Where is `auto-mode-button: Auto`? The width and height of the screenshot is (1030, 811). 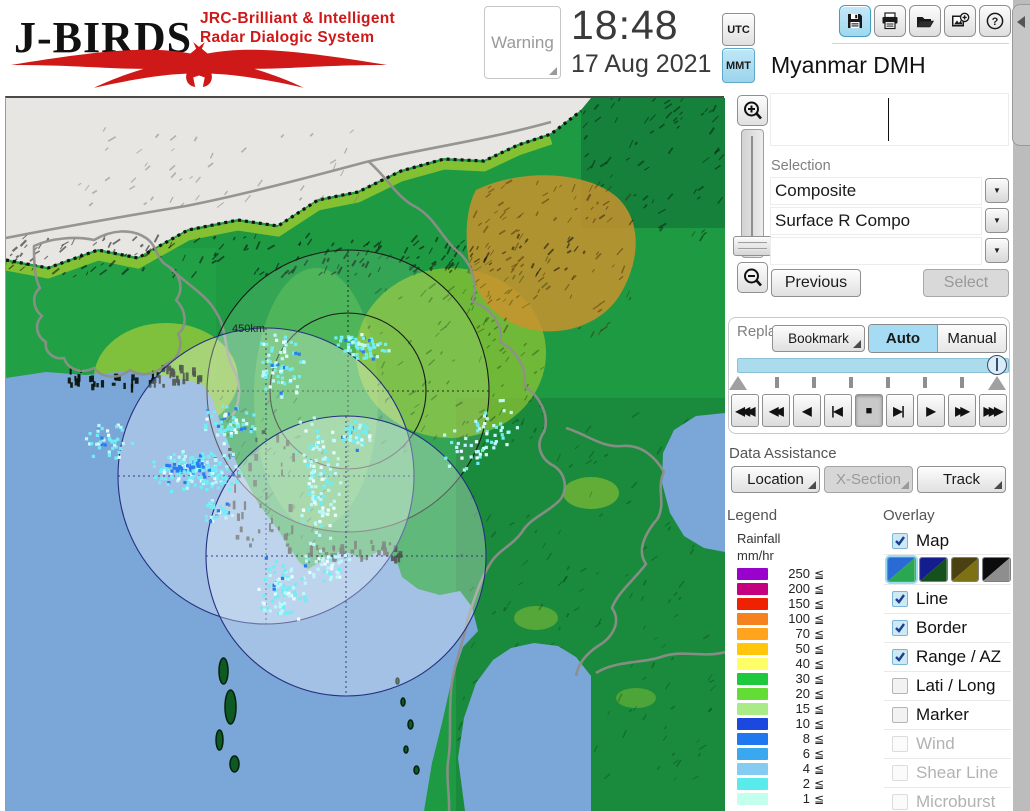
auto-mode-button: Auto is located at coordinates (903, 338).